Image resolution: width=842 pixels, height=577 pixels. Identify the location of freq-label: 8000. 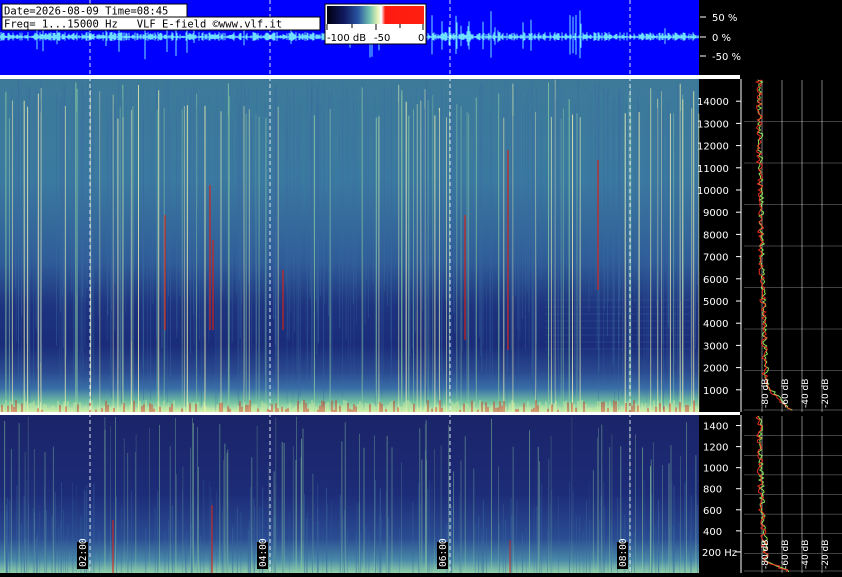
(715, 235).